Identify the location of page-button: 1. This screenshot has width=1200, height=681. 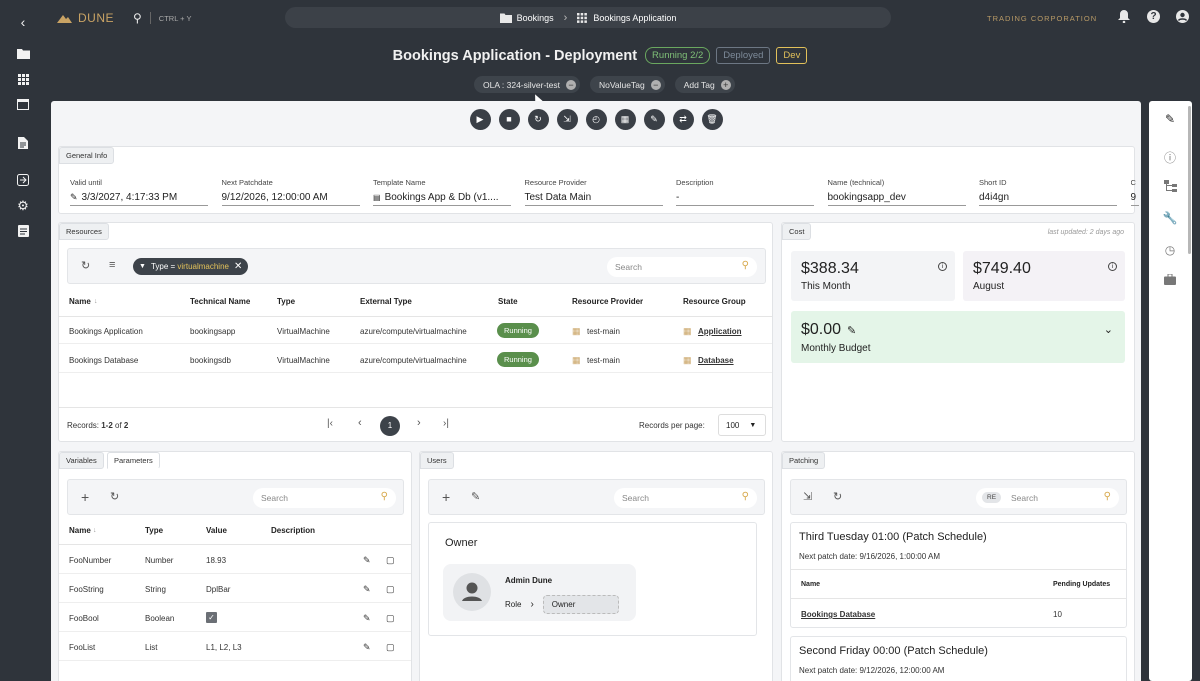
(390, 426).